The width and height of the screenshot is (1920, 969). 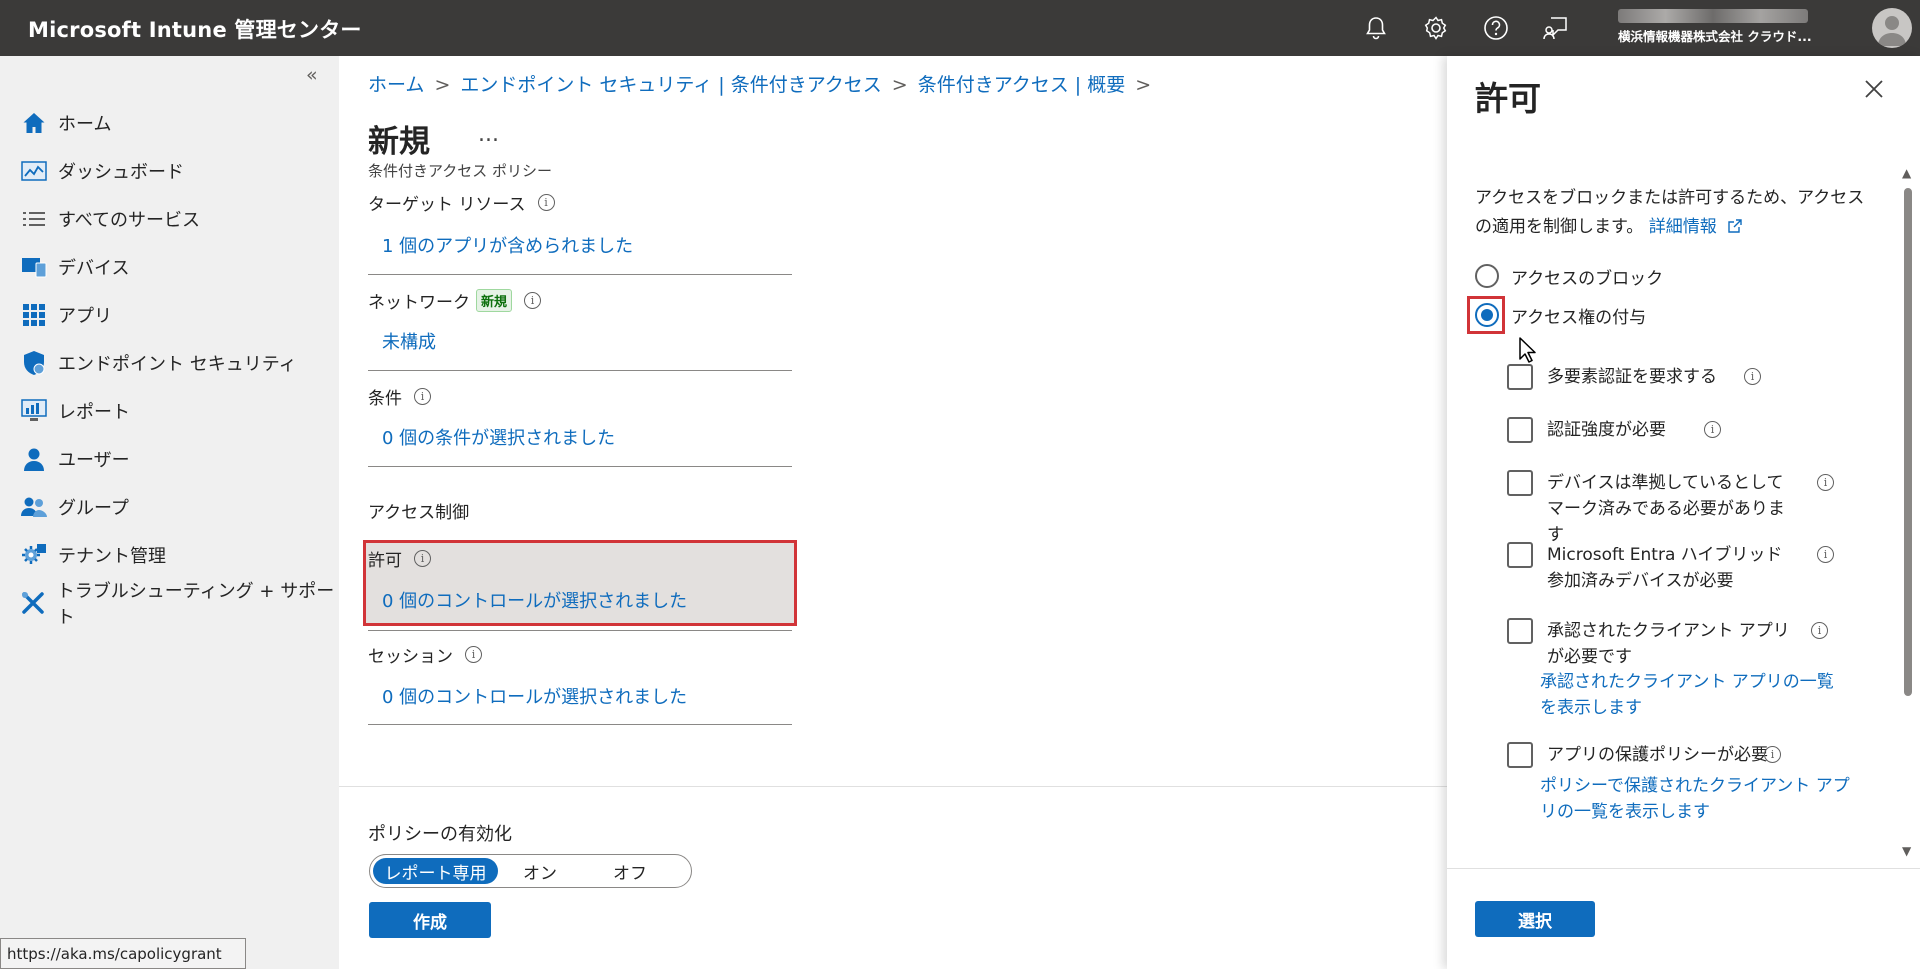 What do you see at coordinates (1906, 173) in the screenshot?
I see `scroll-up-arrow: ▲` at bounding box center [1906, 173].